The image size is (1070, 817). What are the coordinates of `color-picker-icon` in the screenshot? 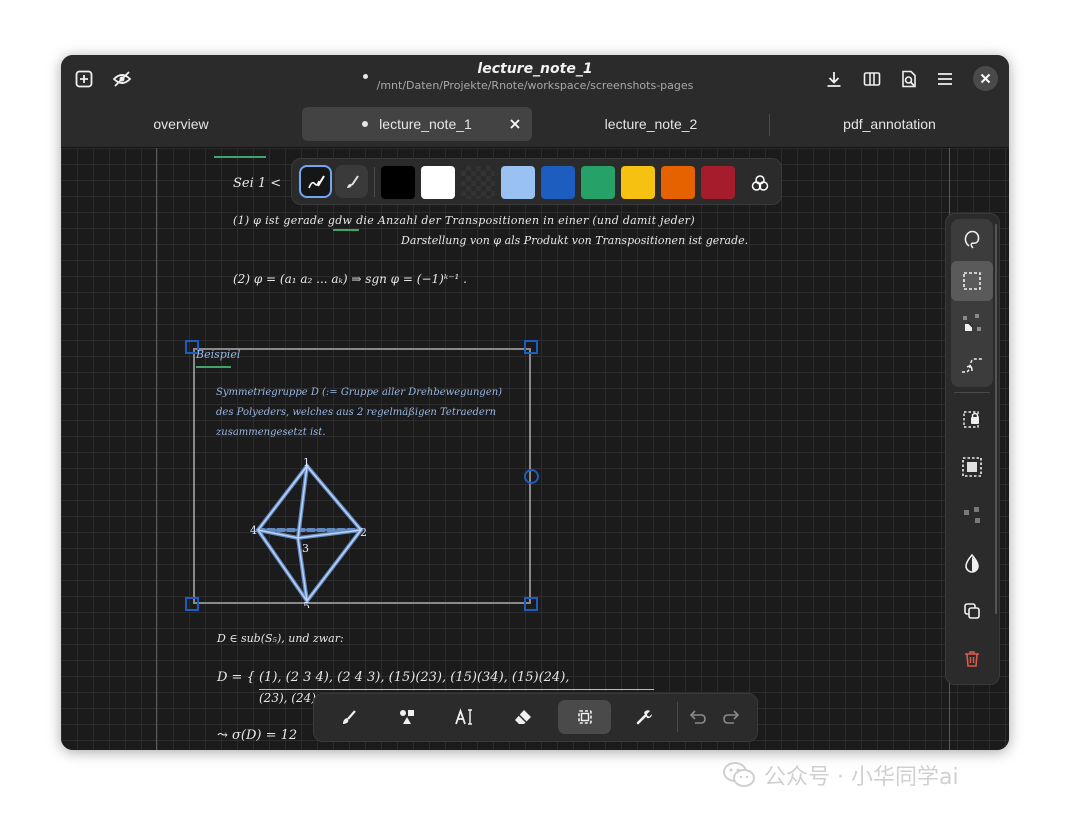 It's located at (759, 182).